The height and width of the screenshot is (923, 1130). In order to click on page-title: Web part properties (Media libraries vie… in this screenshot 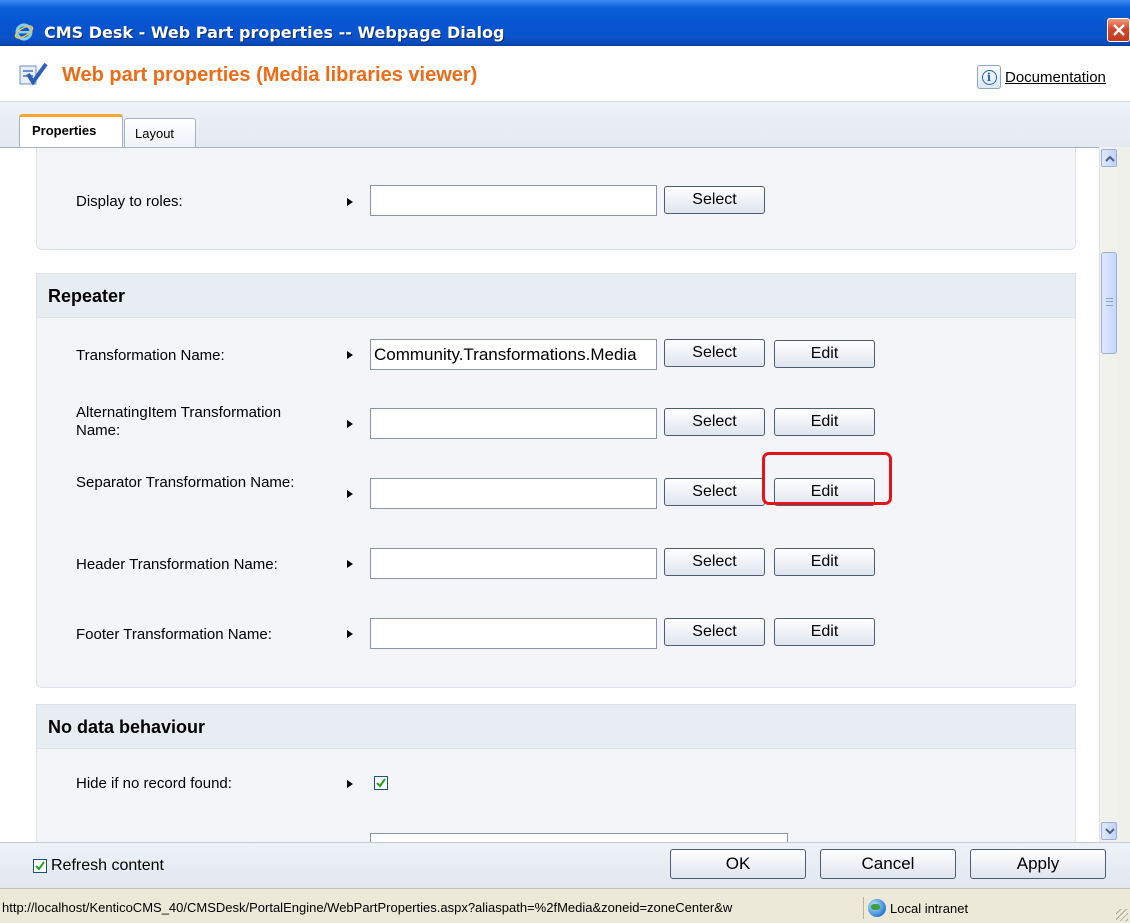, I will do `click(270, 75)`.